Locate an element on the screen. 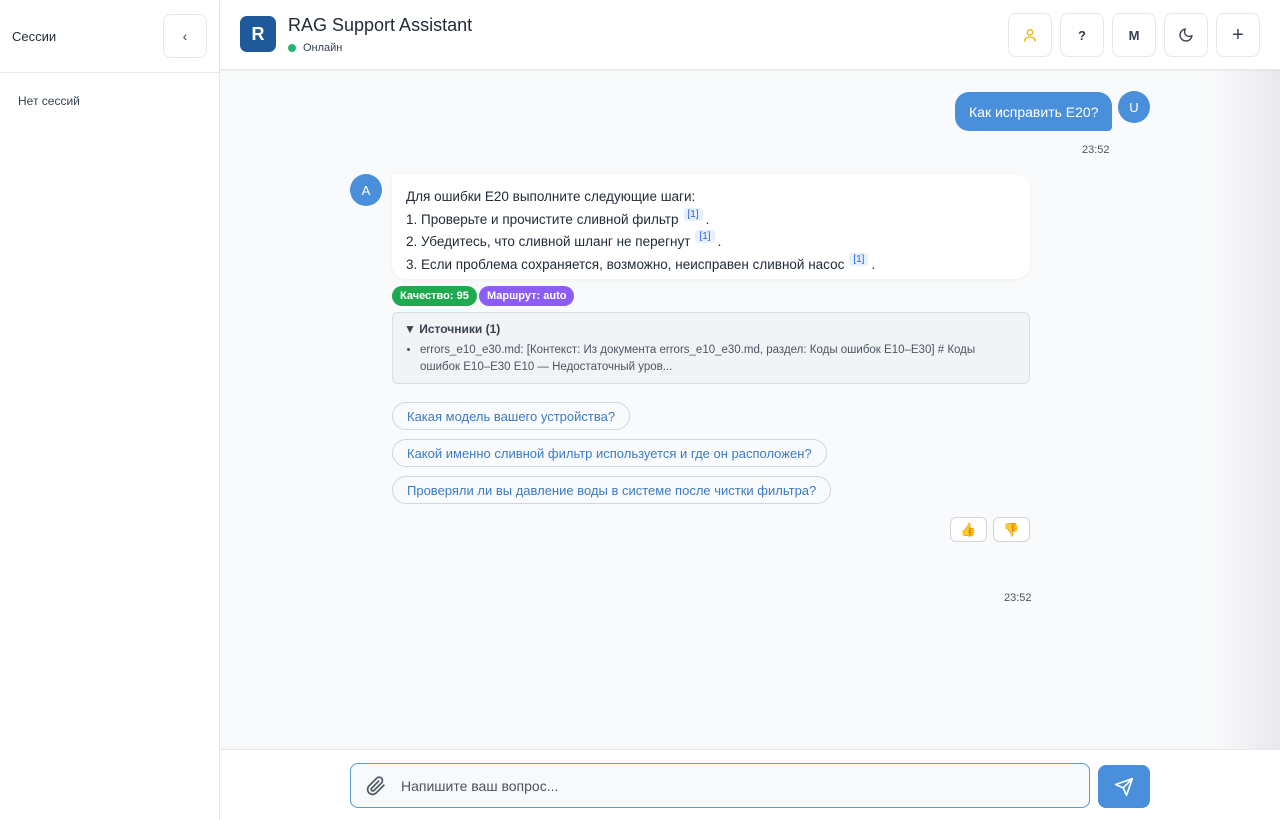  app-title: RAG Support Assistant is located at coordinates (380, 25).